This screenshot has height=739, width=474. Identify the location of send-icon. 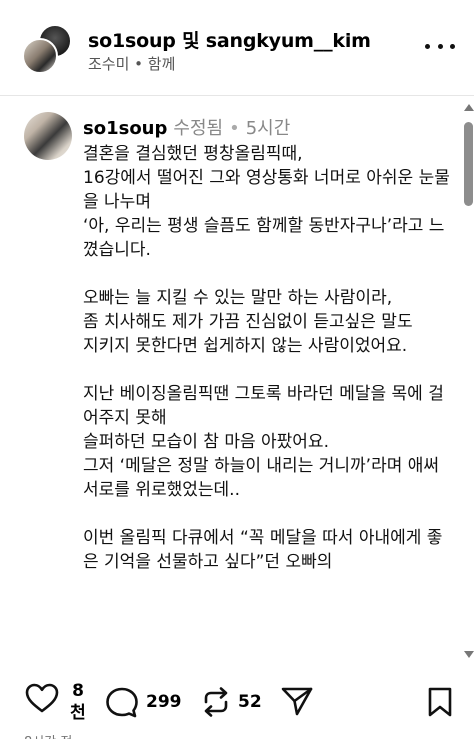
(297, 701).